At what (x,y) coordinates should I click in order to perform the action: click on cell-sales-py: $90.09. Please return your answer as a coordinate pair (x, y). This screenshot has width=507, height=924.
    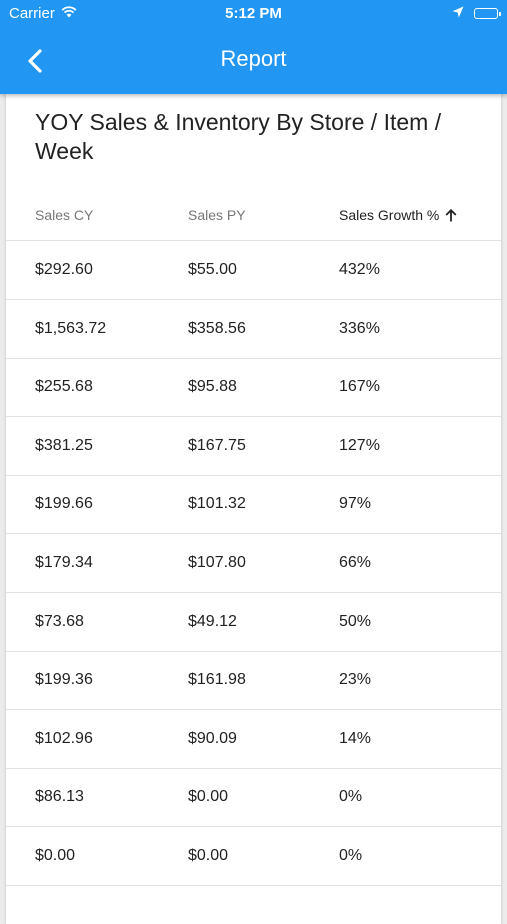
    Looking at the image, I should click on (212, 738).